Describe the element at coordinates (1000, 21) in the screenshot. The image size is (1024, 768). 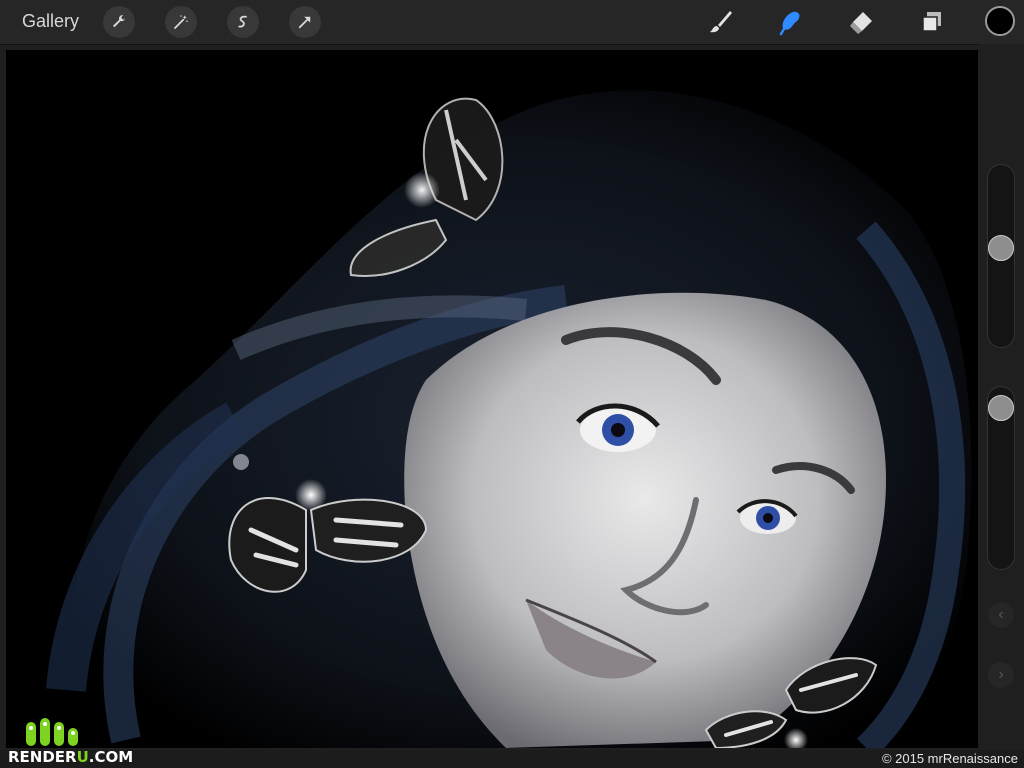
I see `color-swatch` at that location.